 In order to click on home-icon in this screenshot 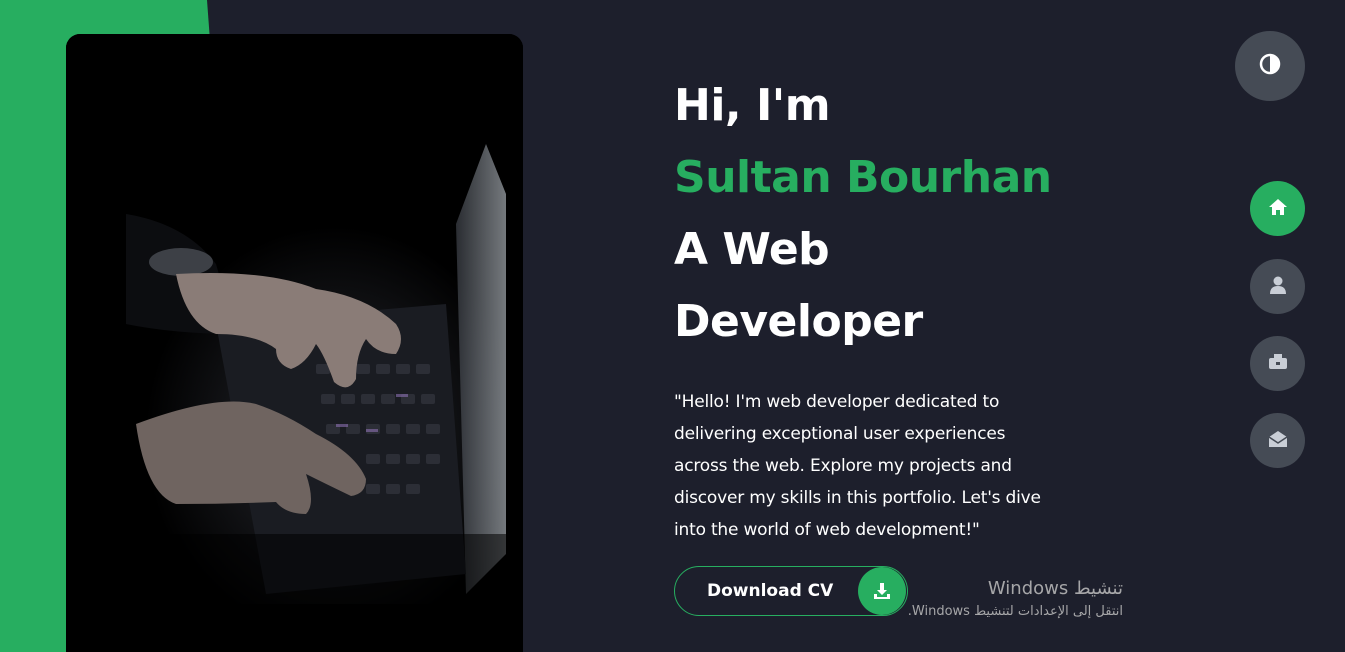, I will do `click(1278, 209)`.